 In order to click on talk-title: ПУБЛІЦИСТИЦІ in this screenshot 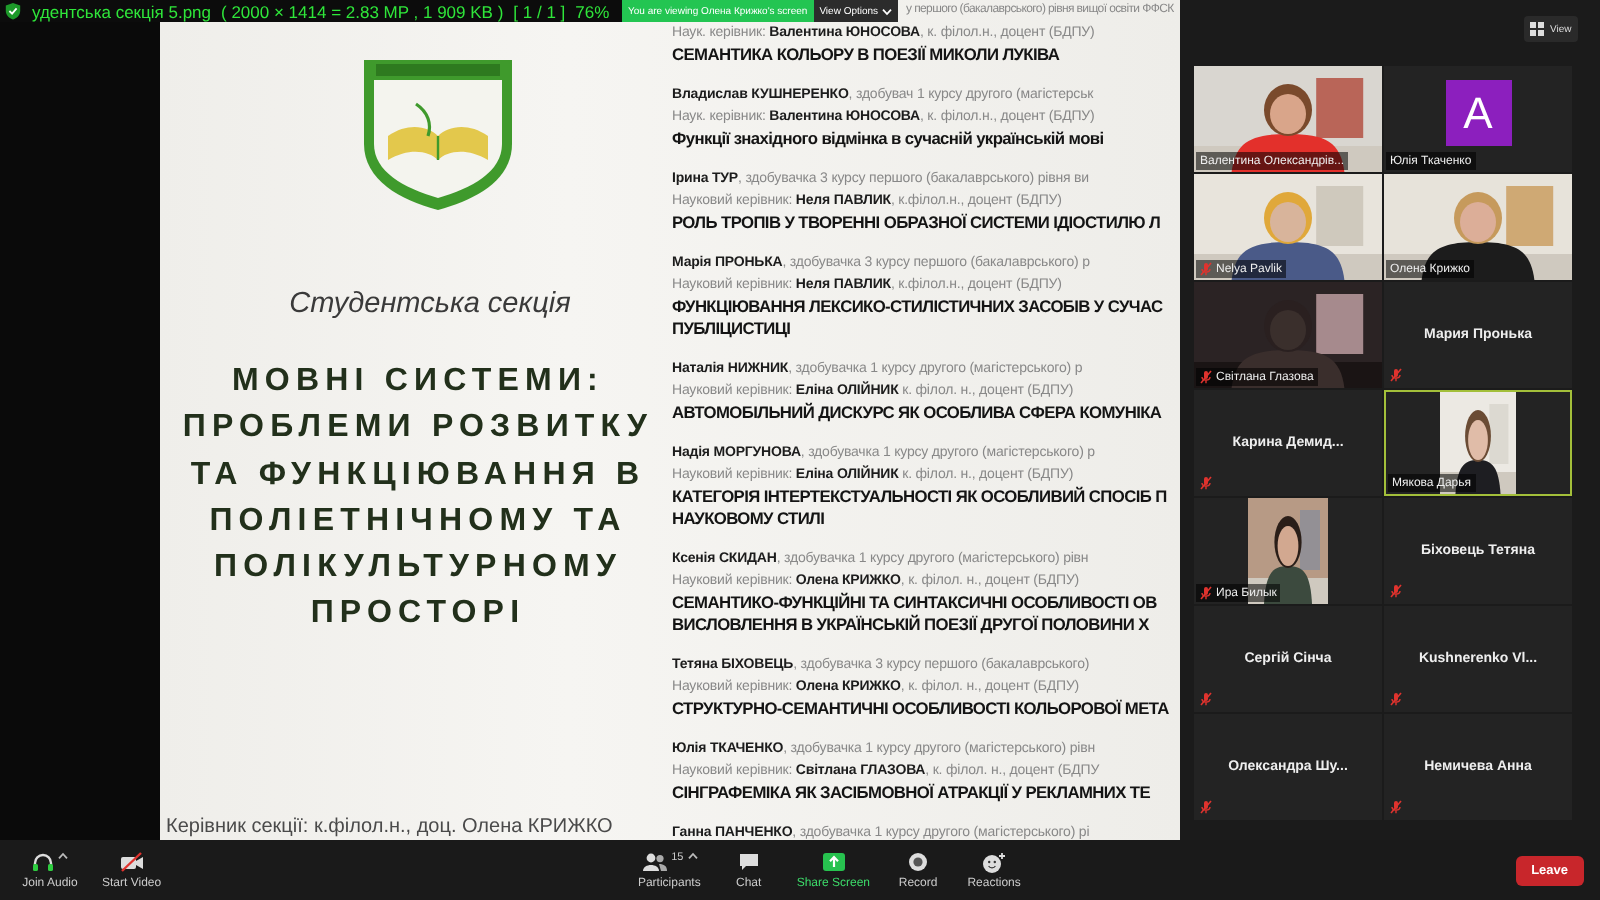, I will do `click(732, 329)`.